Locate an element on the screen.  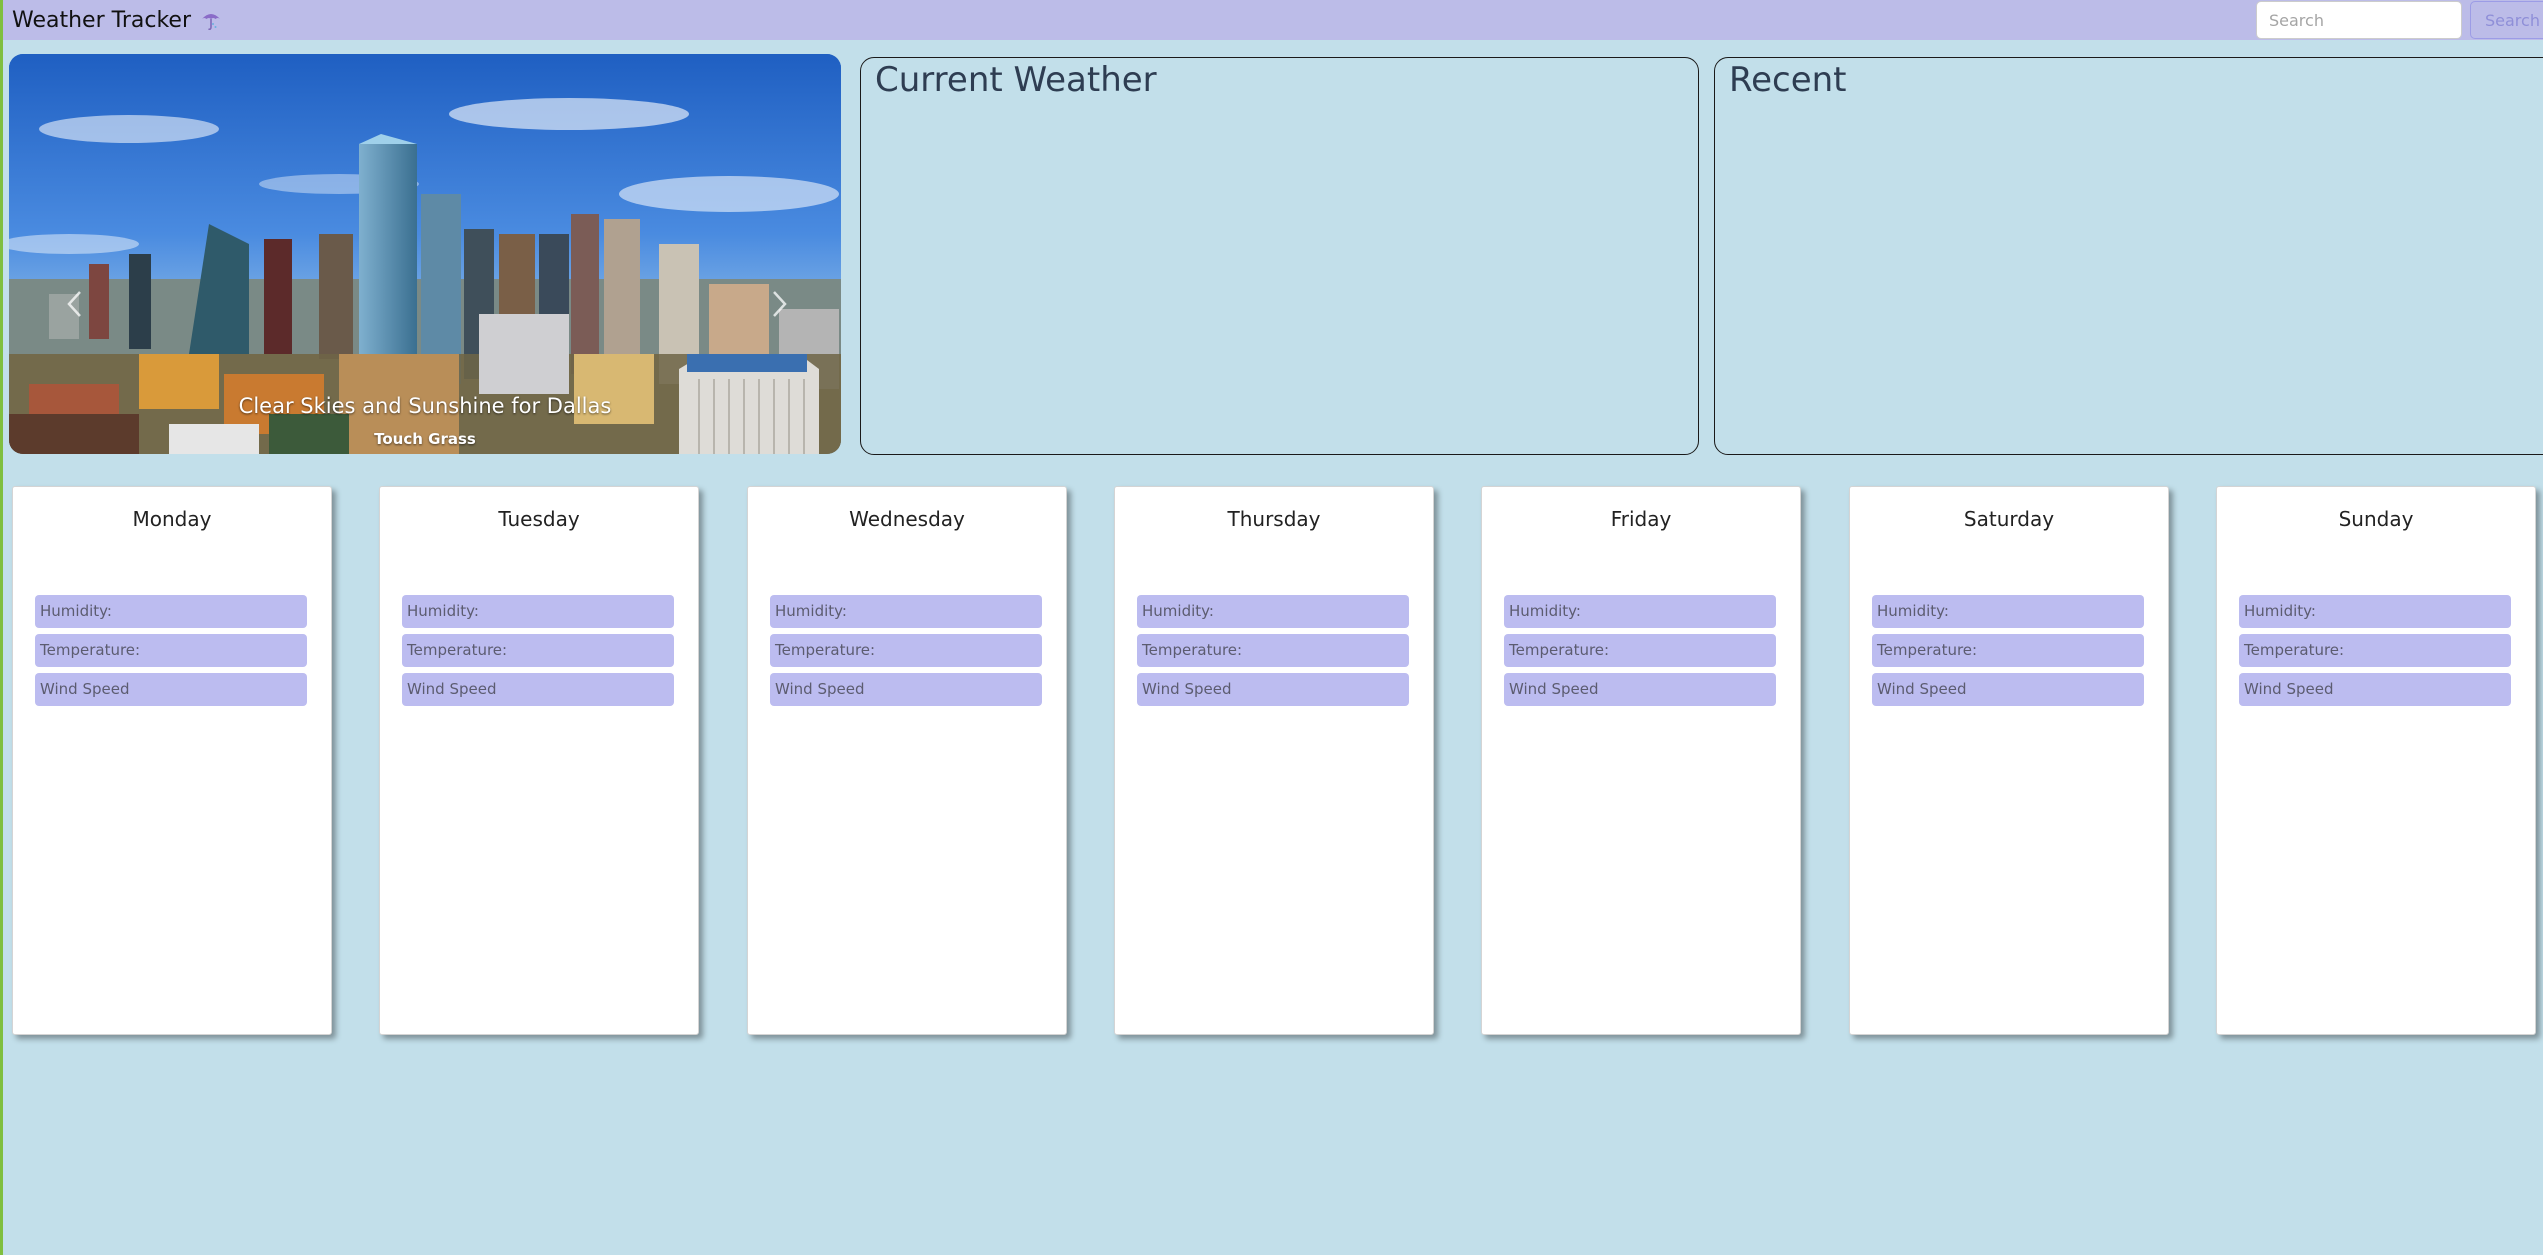
day-name: Friday is located at coordinates (1641, 519).